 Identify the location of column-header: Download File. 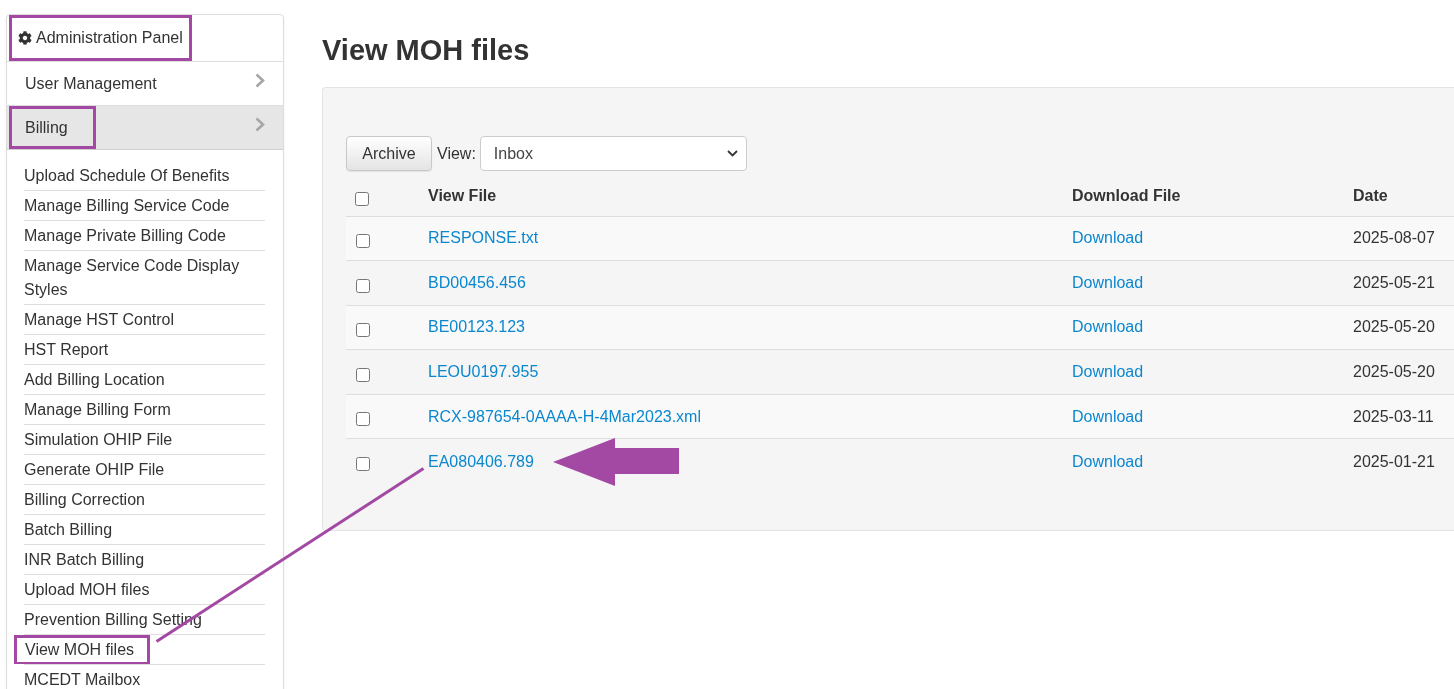
(1204, 196).